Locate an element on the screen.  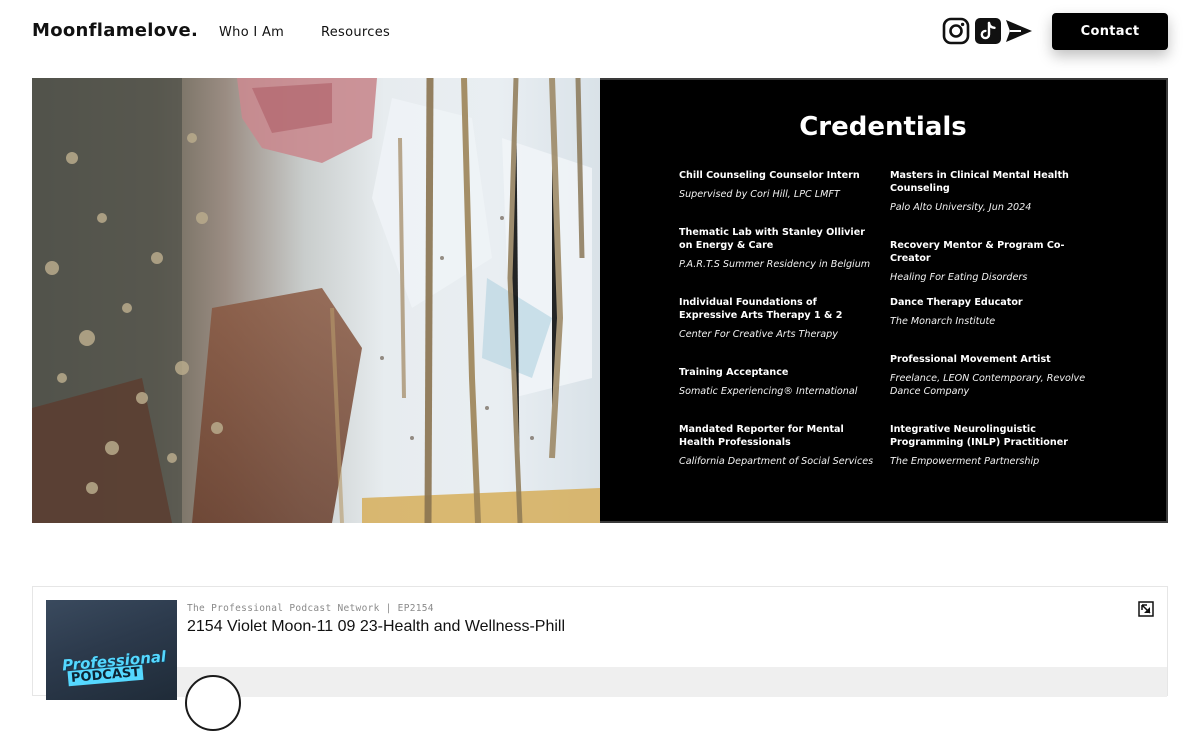
credential-subtitle: California Department of Social Services is located at coordinates (776, 461).